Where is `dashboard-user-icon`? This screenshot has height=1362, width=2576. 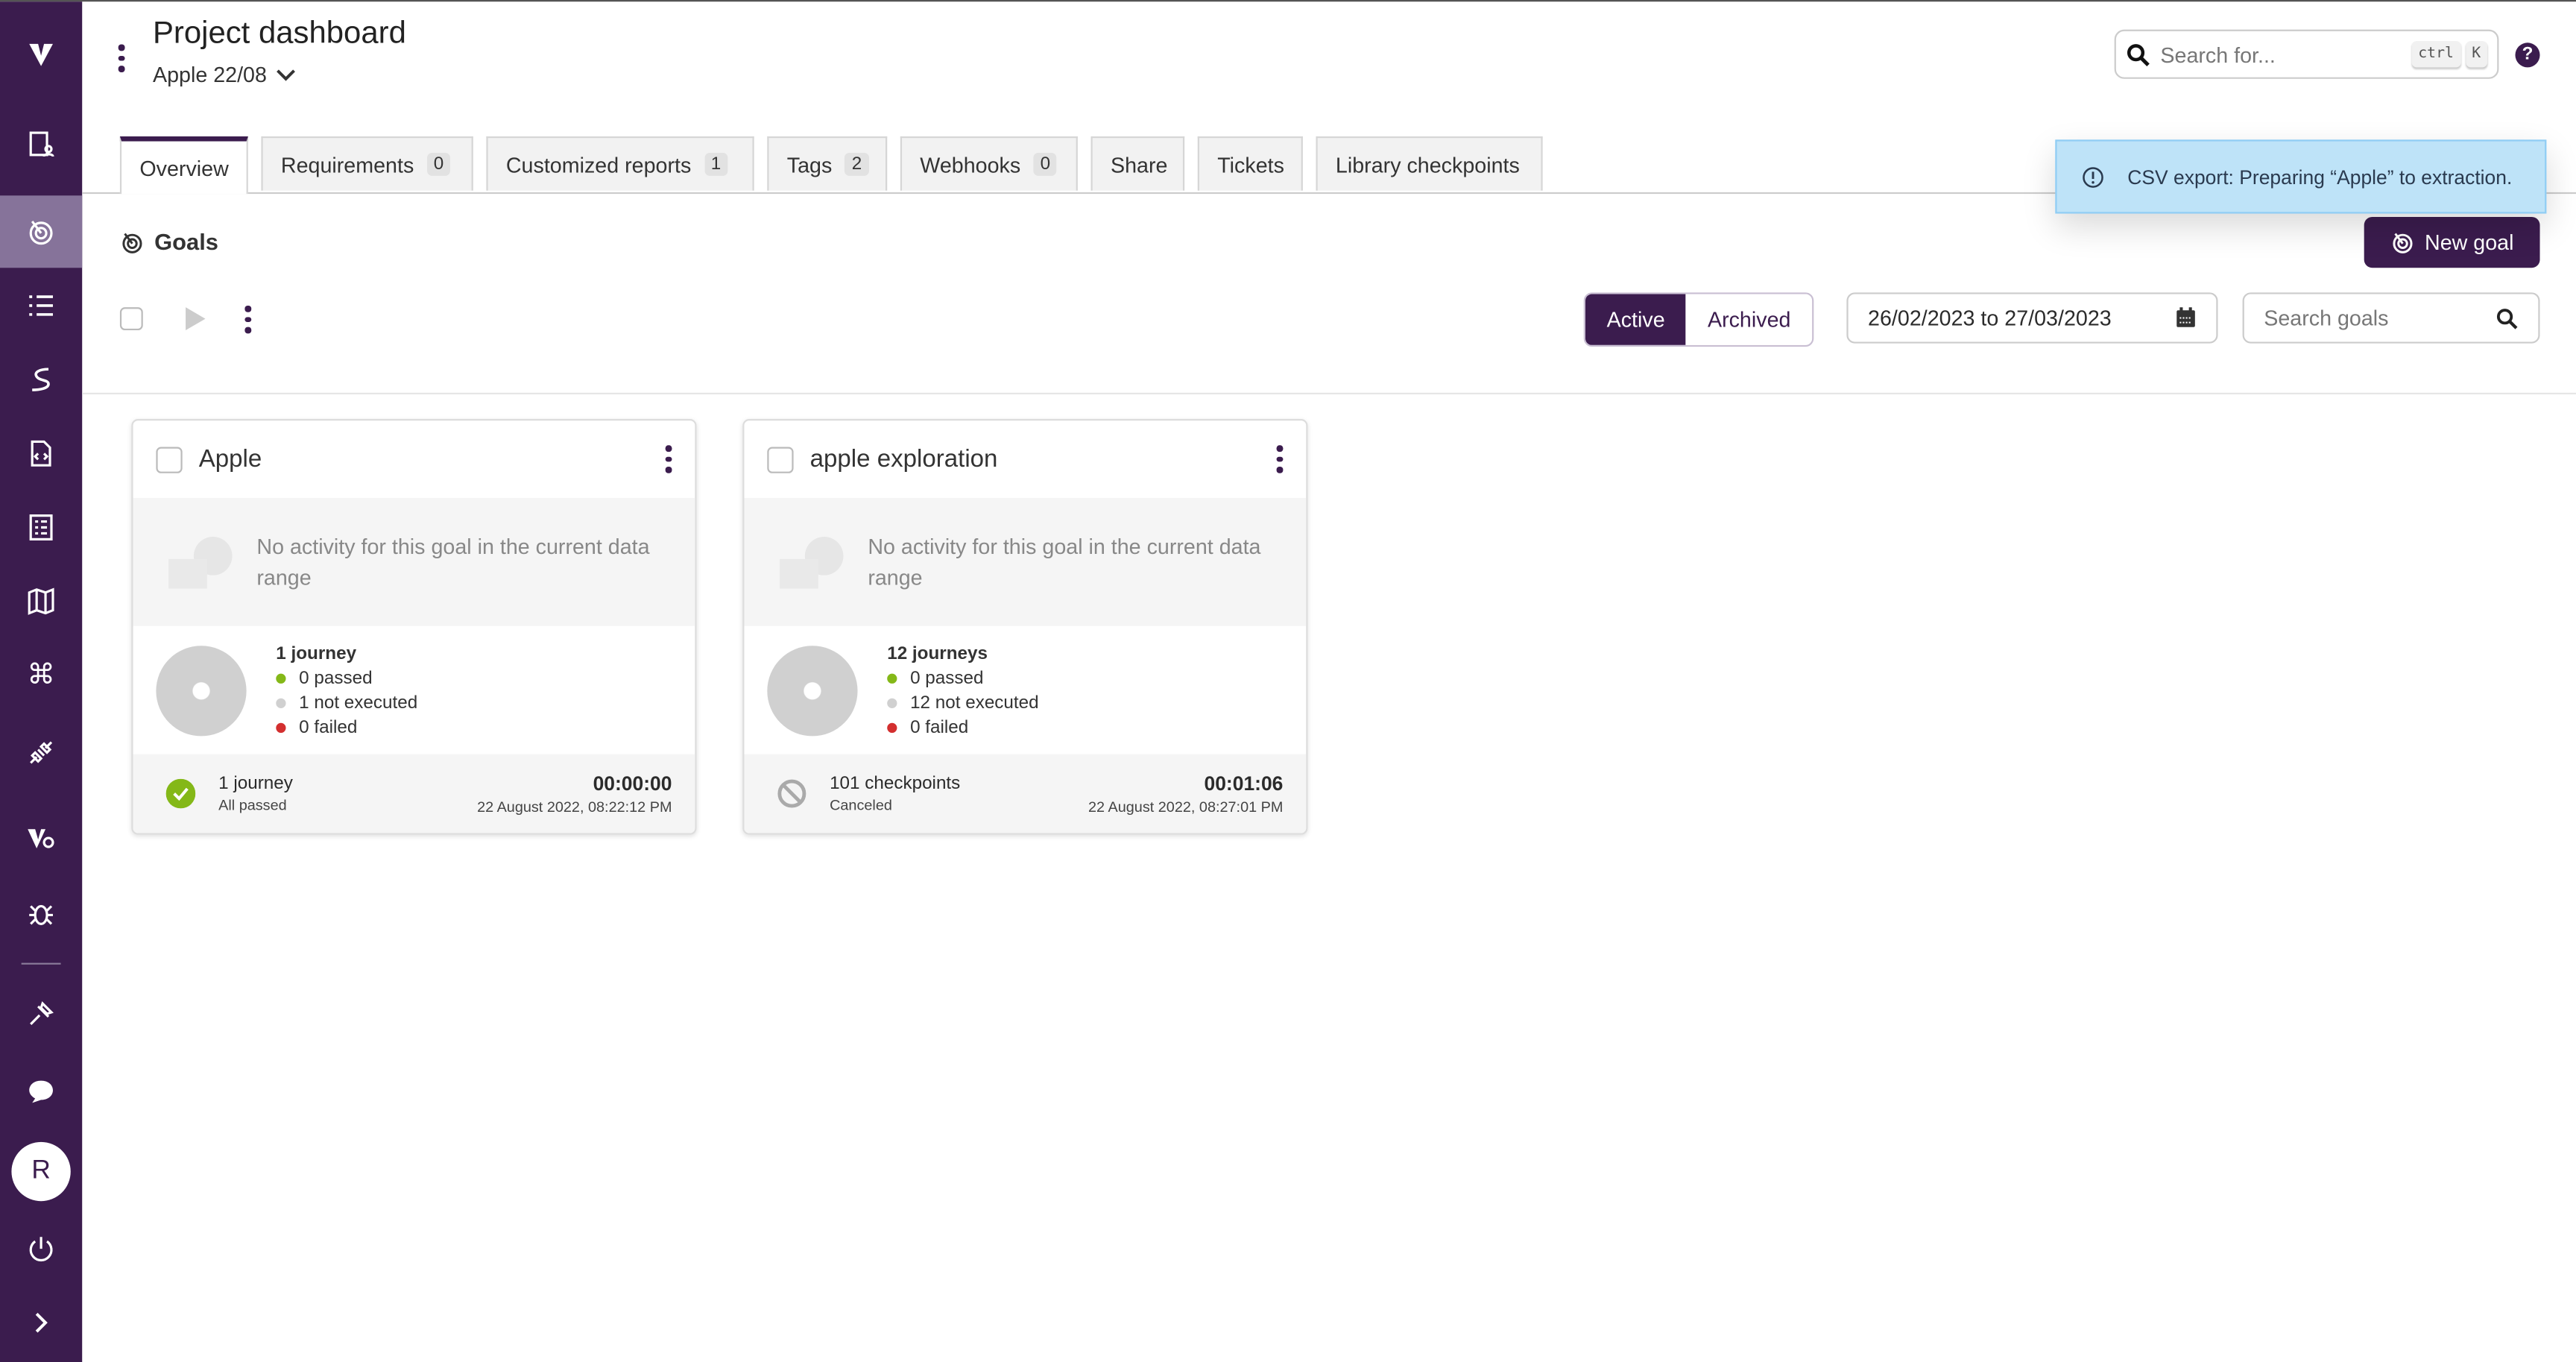 dashboard-user-icon is located at coordinates (41, 144).